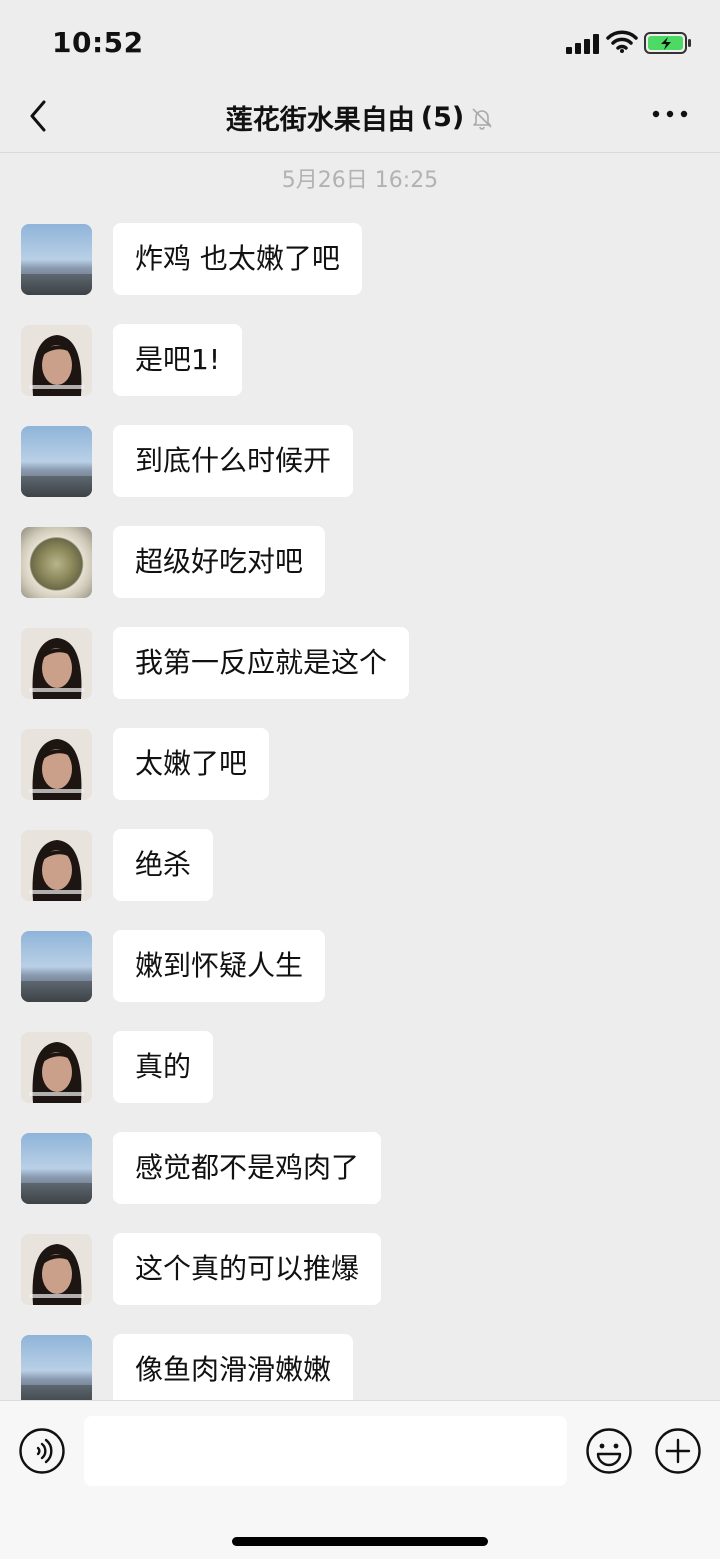  Describe the element at coordinates (360, 575) in the screenshot. I see `message-row: 超级好吃对吧` at that location.